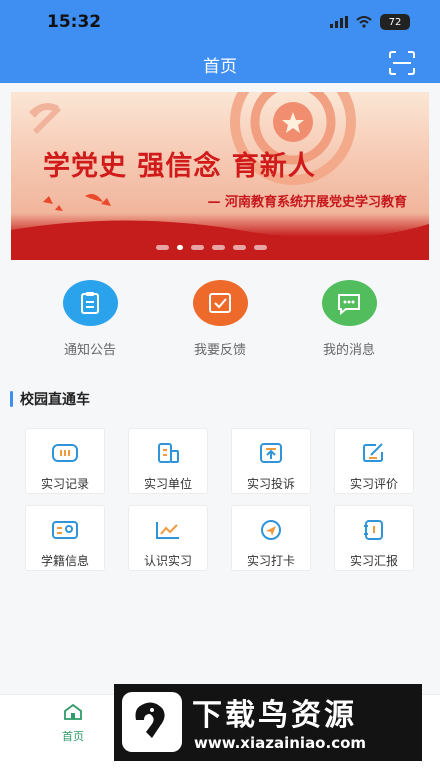 The image size is (440, 770). What do you see at coordinates (152, 722) in the screenshot?
I see `bird-logo-icon` at bounding box center [152, 722].